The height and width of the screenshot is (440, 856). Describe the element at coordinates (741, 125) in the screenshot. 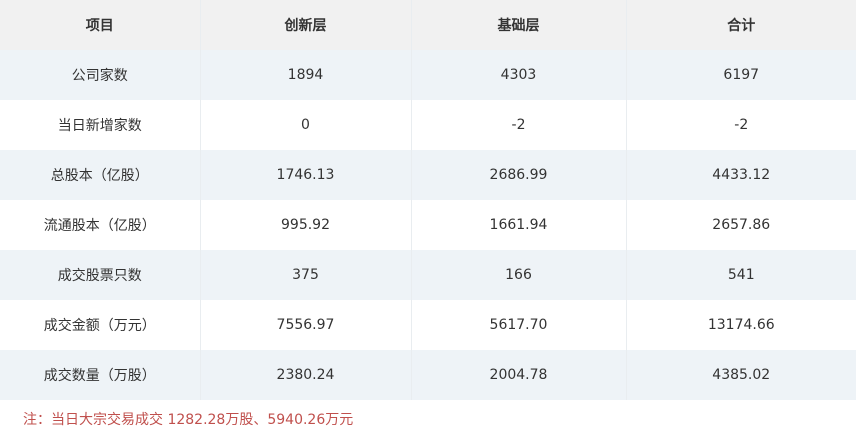

I see `total-value: -2` at that location.